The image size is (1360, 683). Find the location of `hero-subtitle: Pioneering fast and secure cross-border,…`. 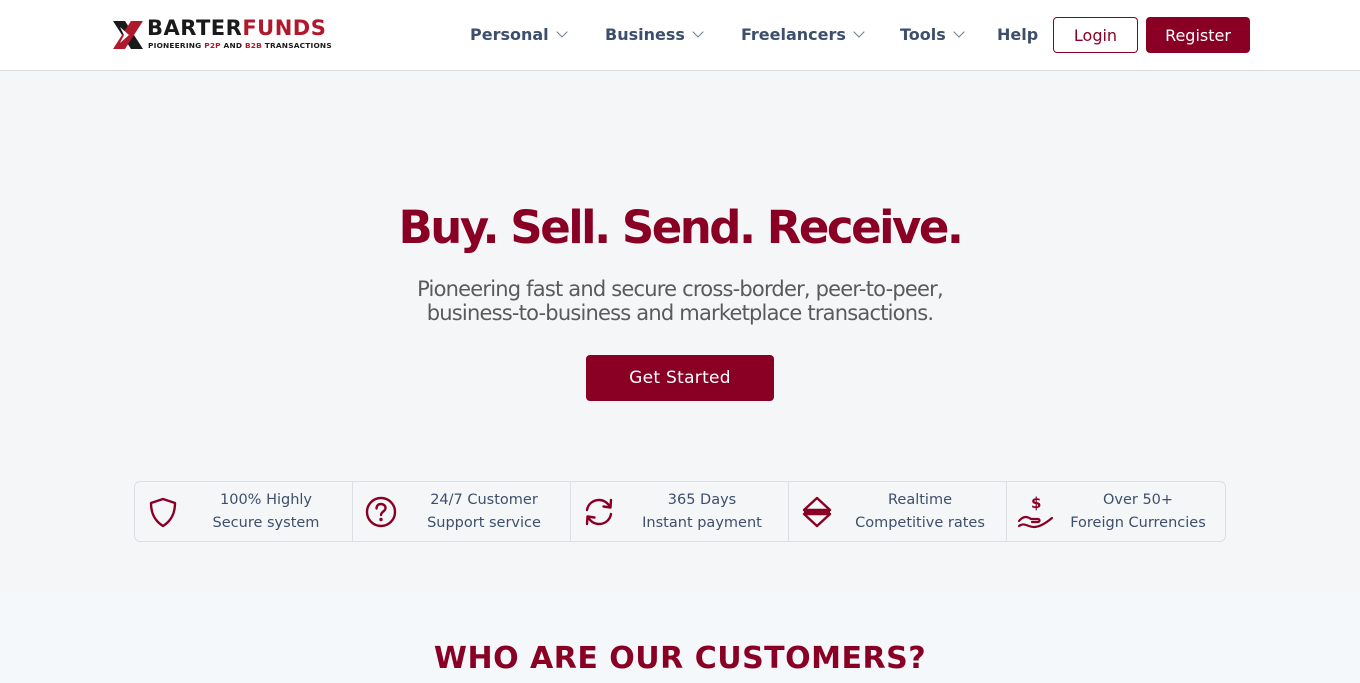

hero-subtitle: Pioneering fast and secure cross-border,… is located at coordinates (680, 301).